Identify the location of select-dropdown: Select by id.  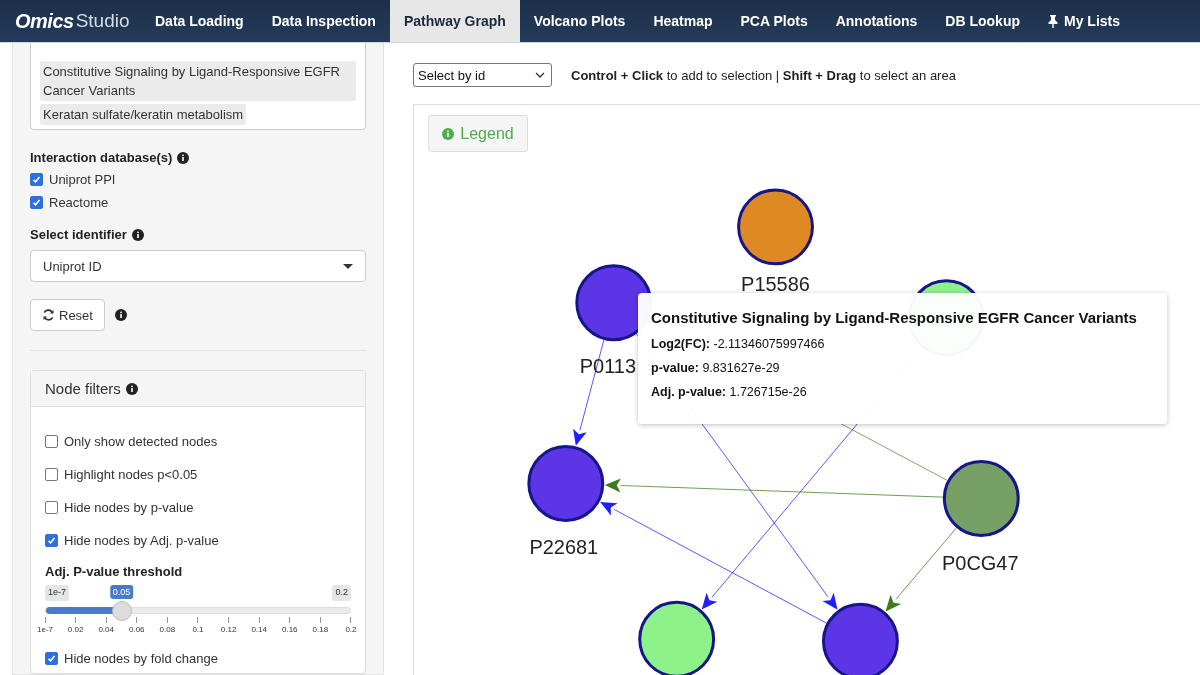
(482, 75).